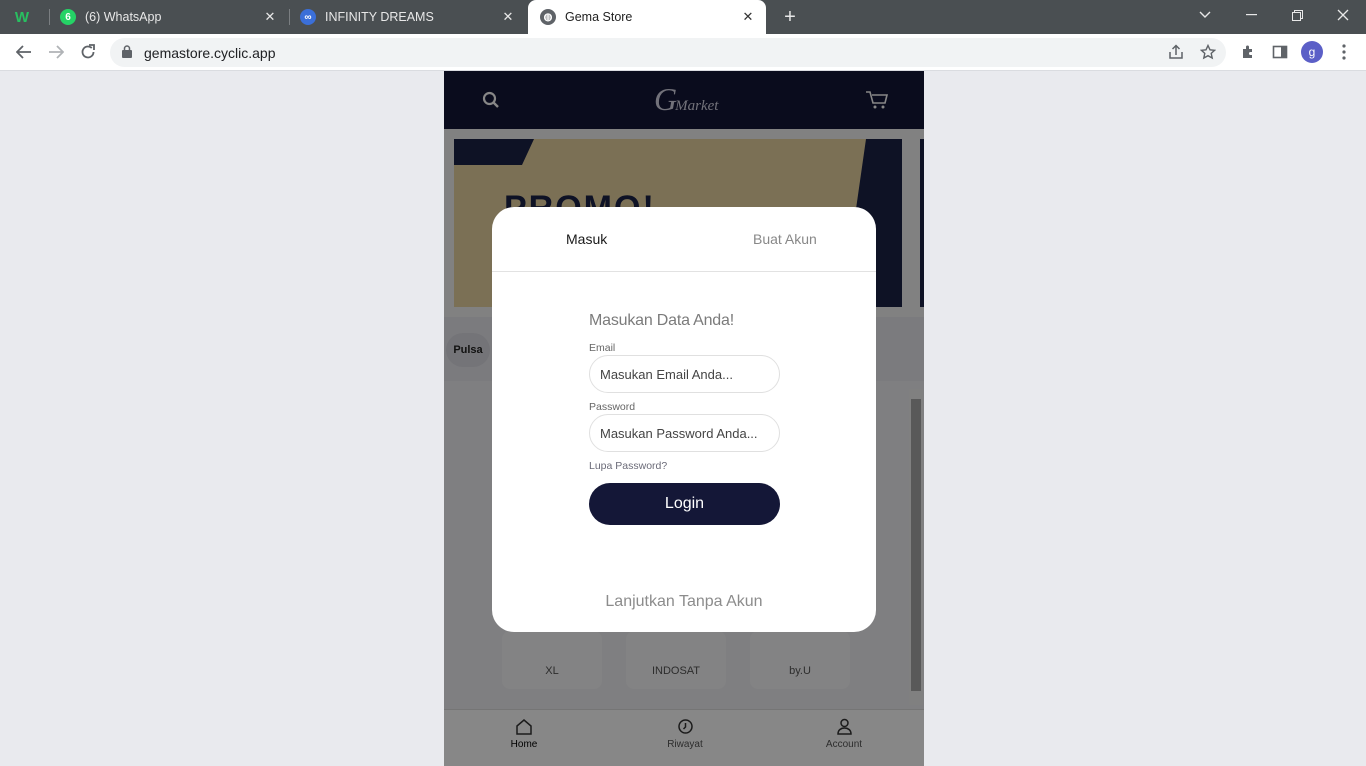 This screenshot has height=766, width=1366. What do you see at coordinates (684, 374) in the screenshot?
I see `email-field` at bounding box center [684, 374].